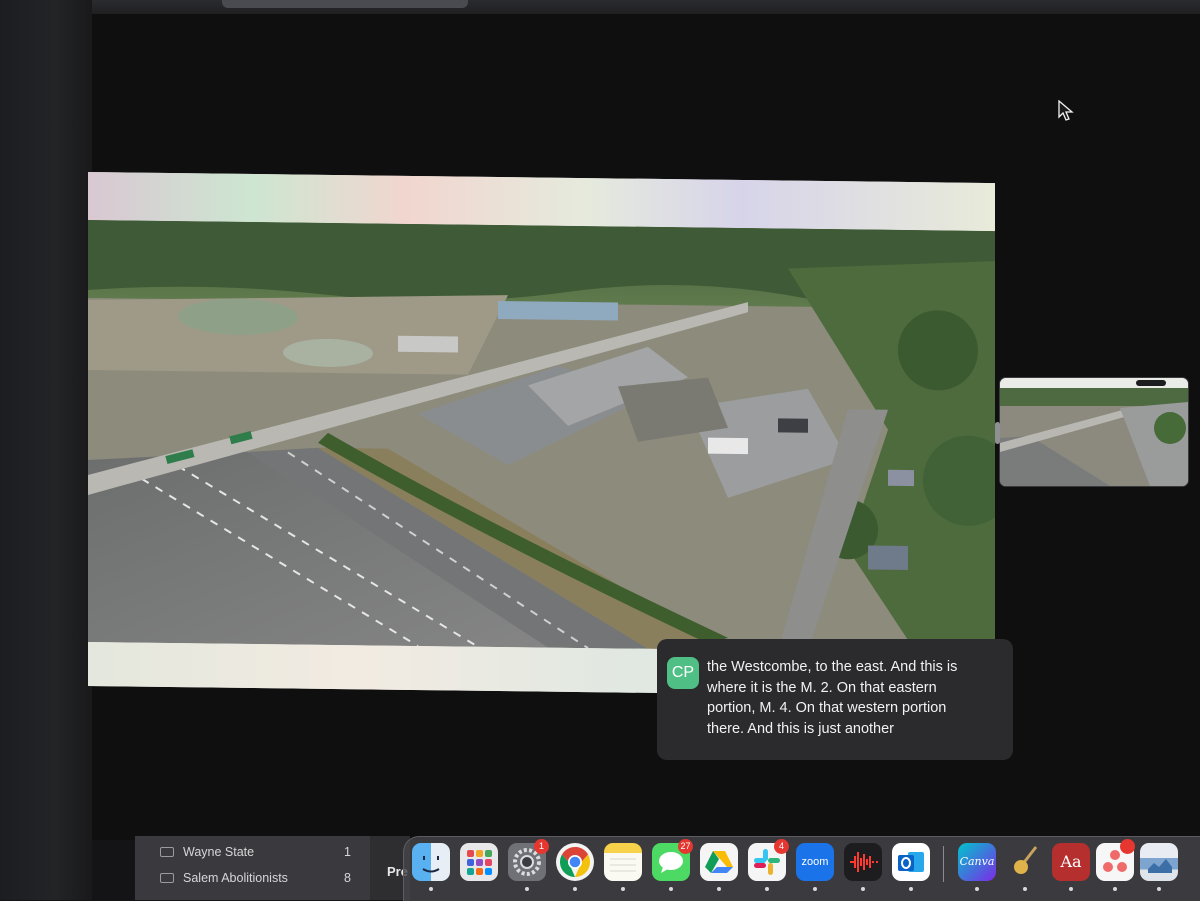 This screenshot has height=901, width=1200. What do you see at coordinates (719, 862) in the screenshot?
I see `drive-icon` at bounding box center [719, 862].